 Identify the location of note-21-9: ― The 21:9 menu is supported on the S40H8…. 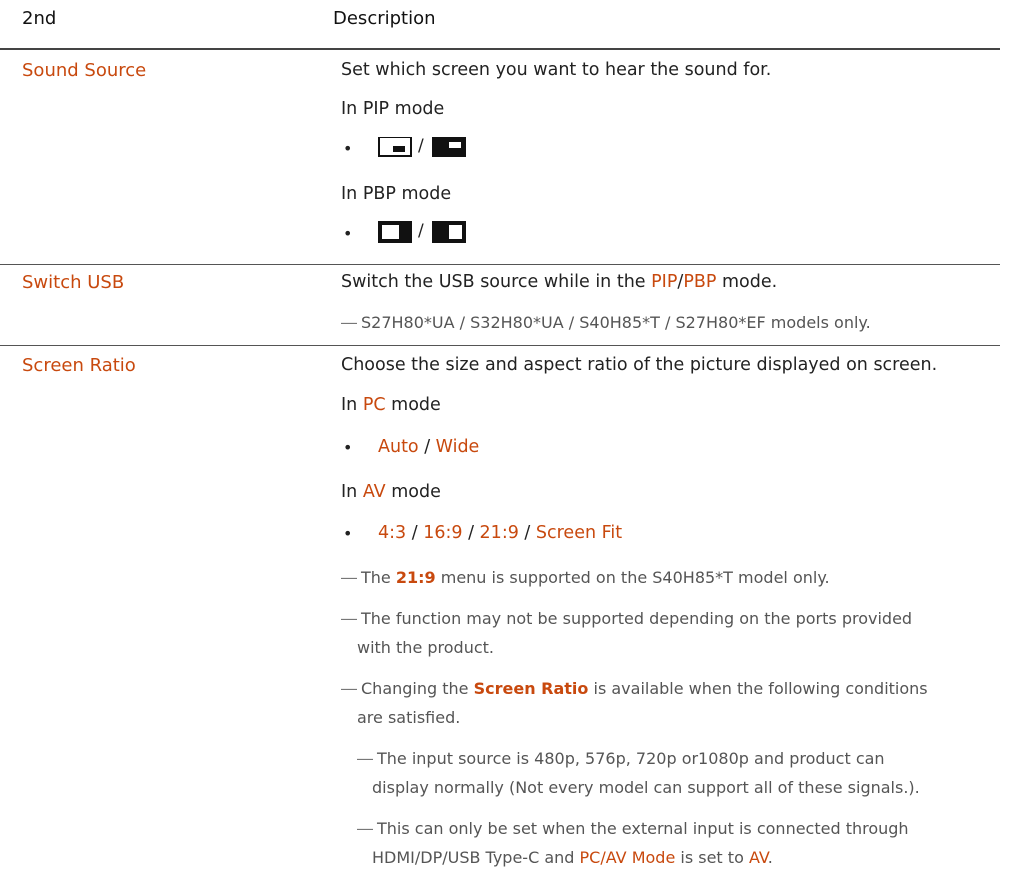
(585, 577).